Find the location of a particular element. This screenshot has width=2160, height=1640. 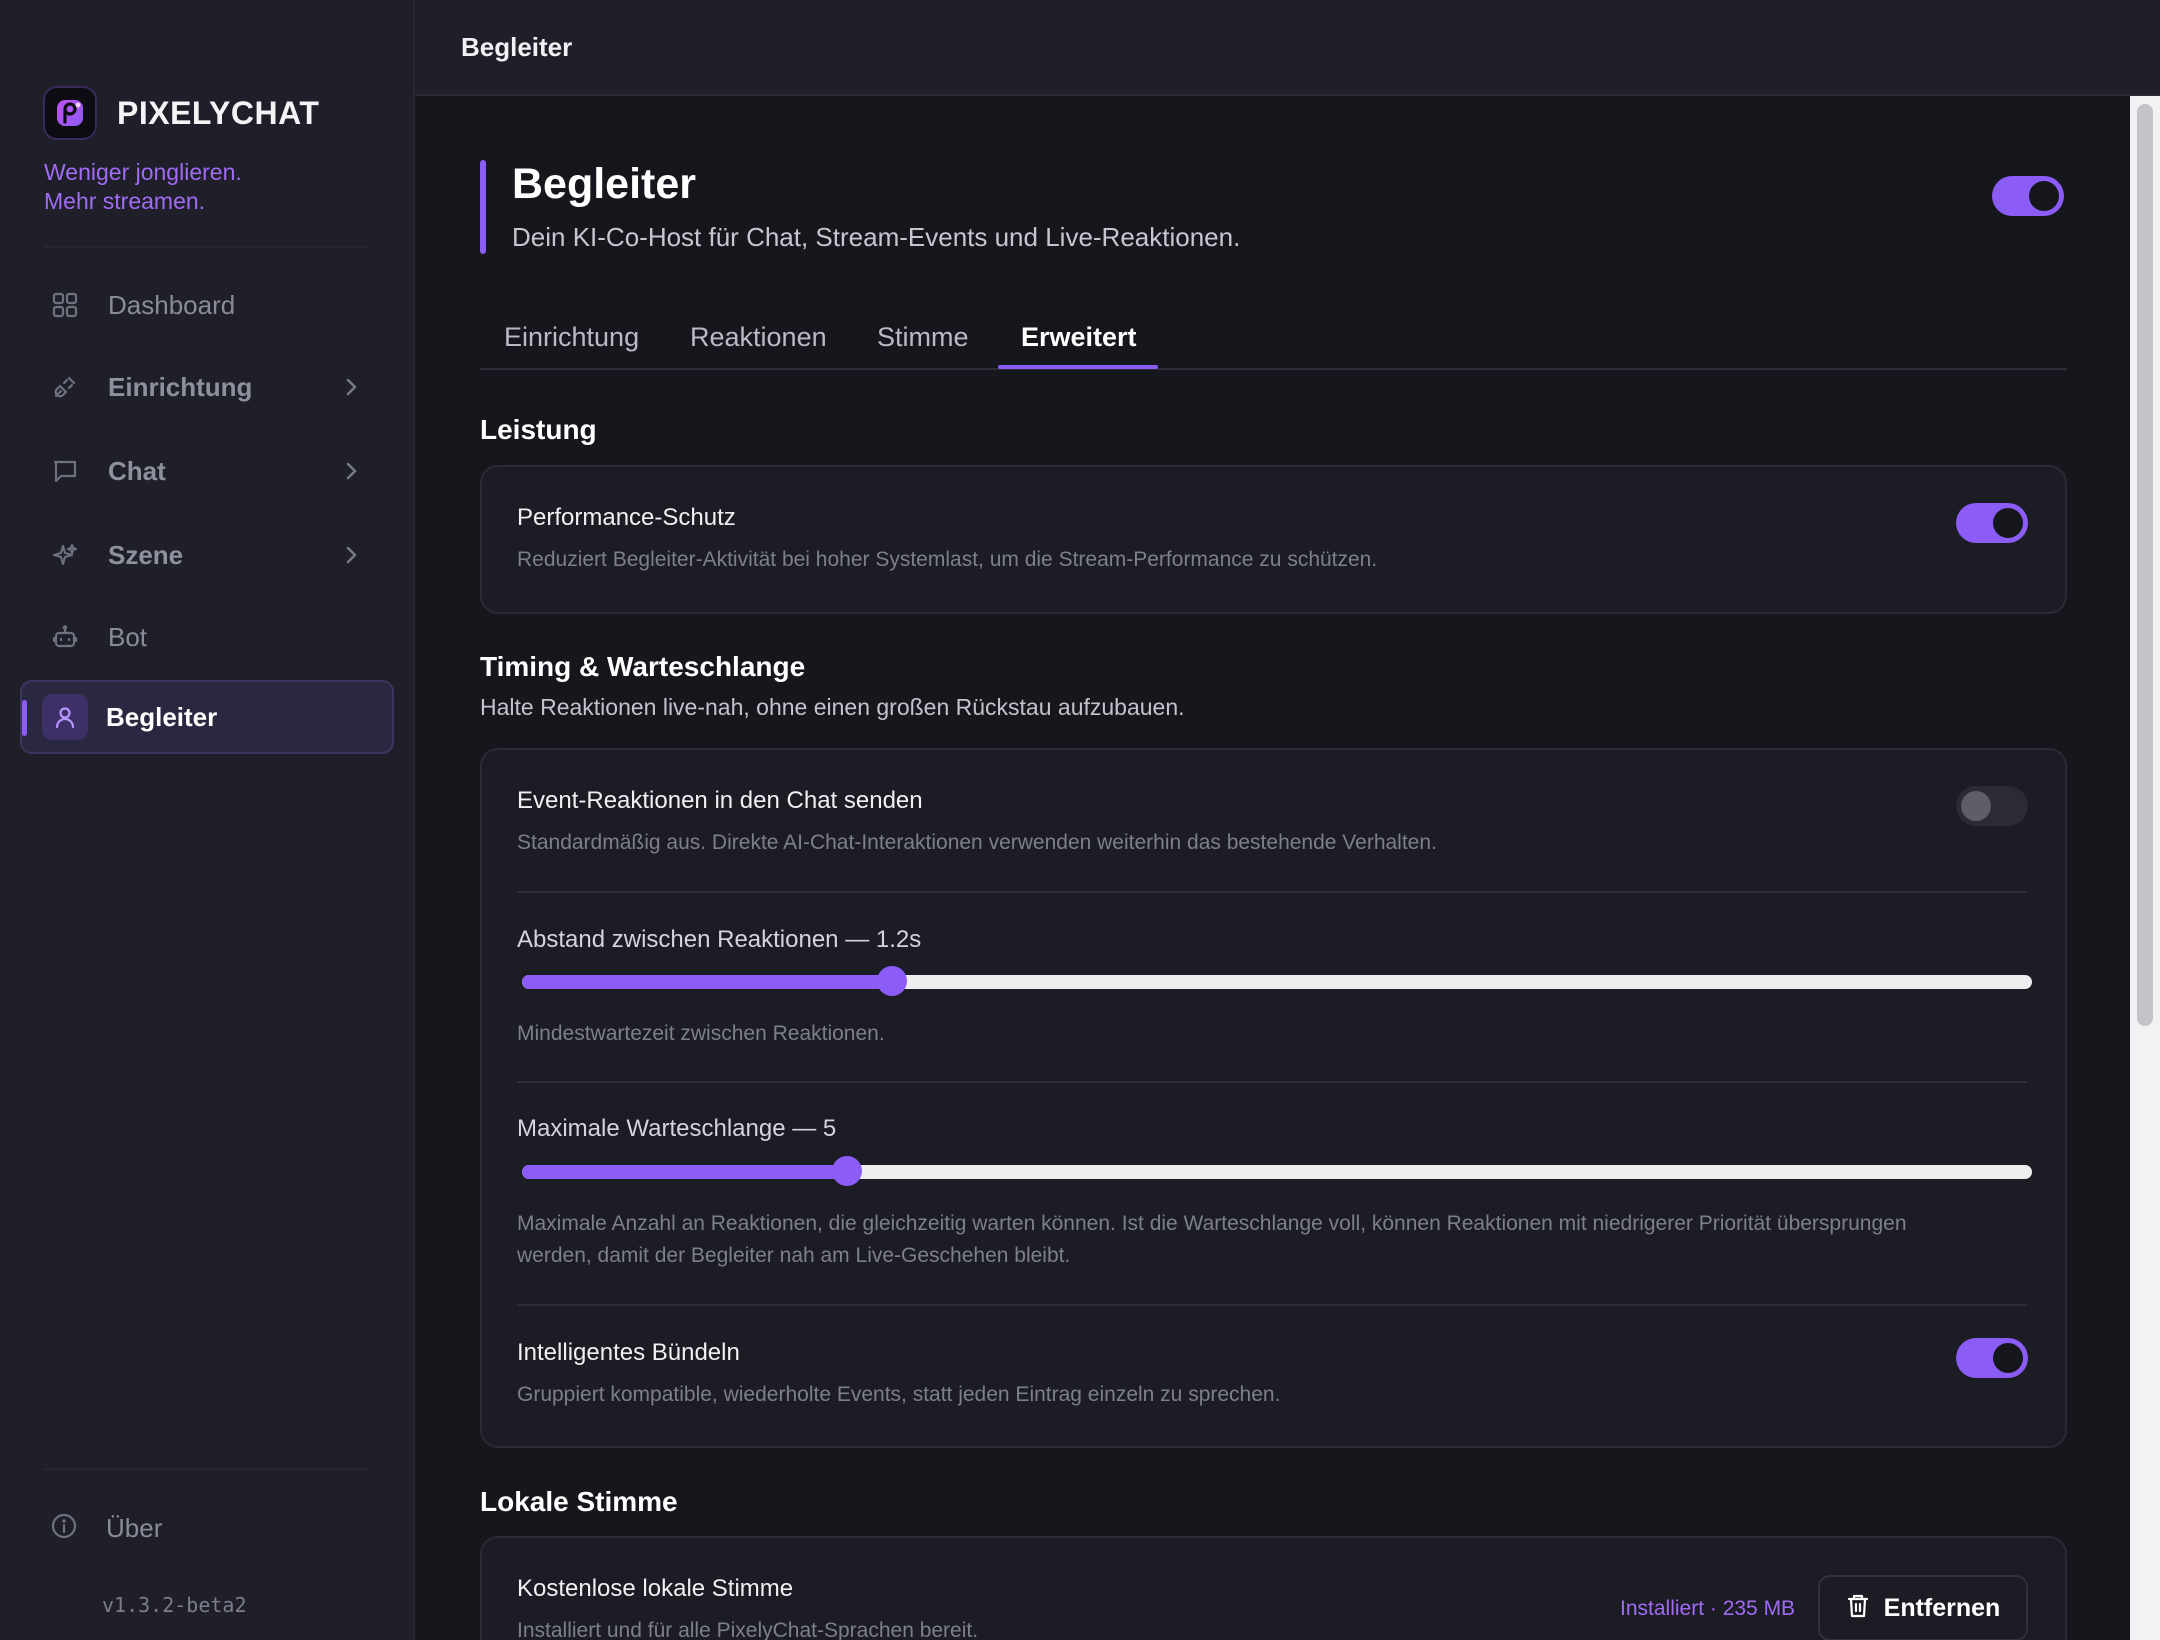

plug-icon is located at coordinates (65, 387).